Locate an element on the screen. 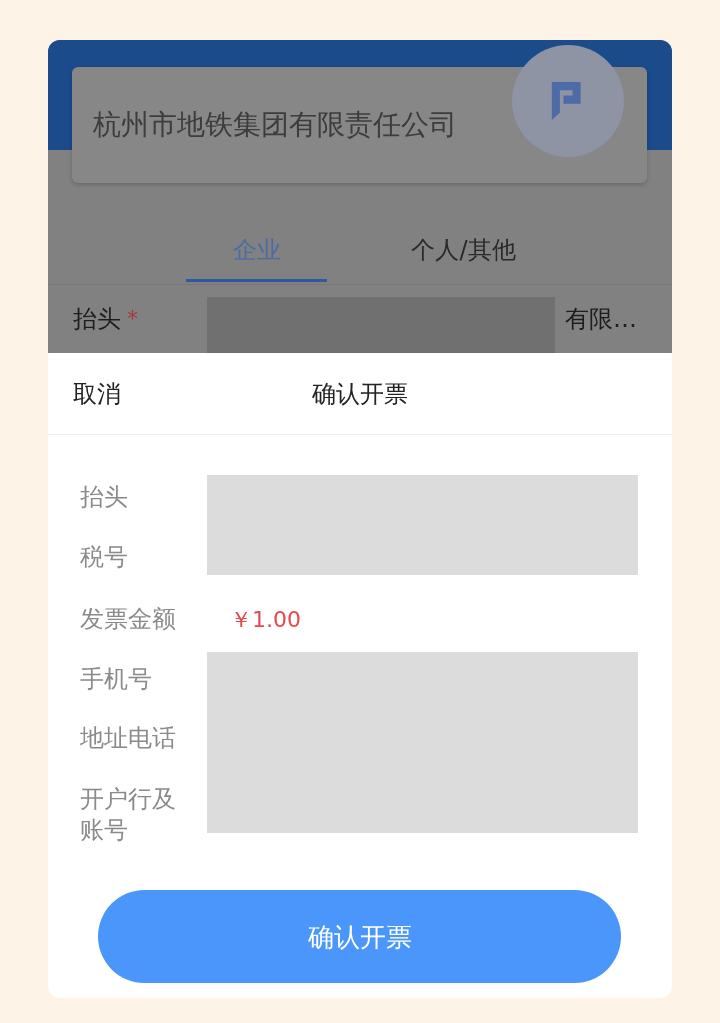  amount-value: ￥1.00 is located at coordinates (265, 620).